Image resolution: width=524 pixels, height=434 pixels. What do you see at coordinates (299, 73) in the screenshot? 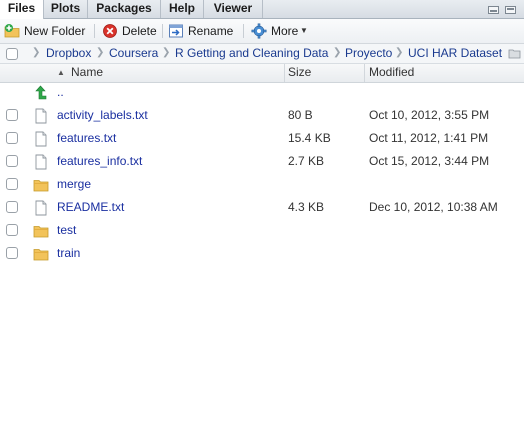
I see `column-header-size: Size` at bounding box center [299, 73].